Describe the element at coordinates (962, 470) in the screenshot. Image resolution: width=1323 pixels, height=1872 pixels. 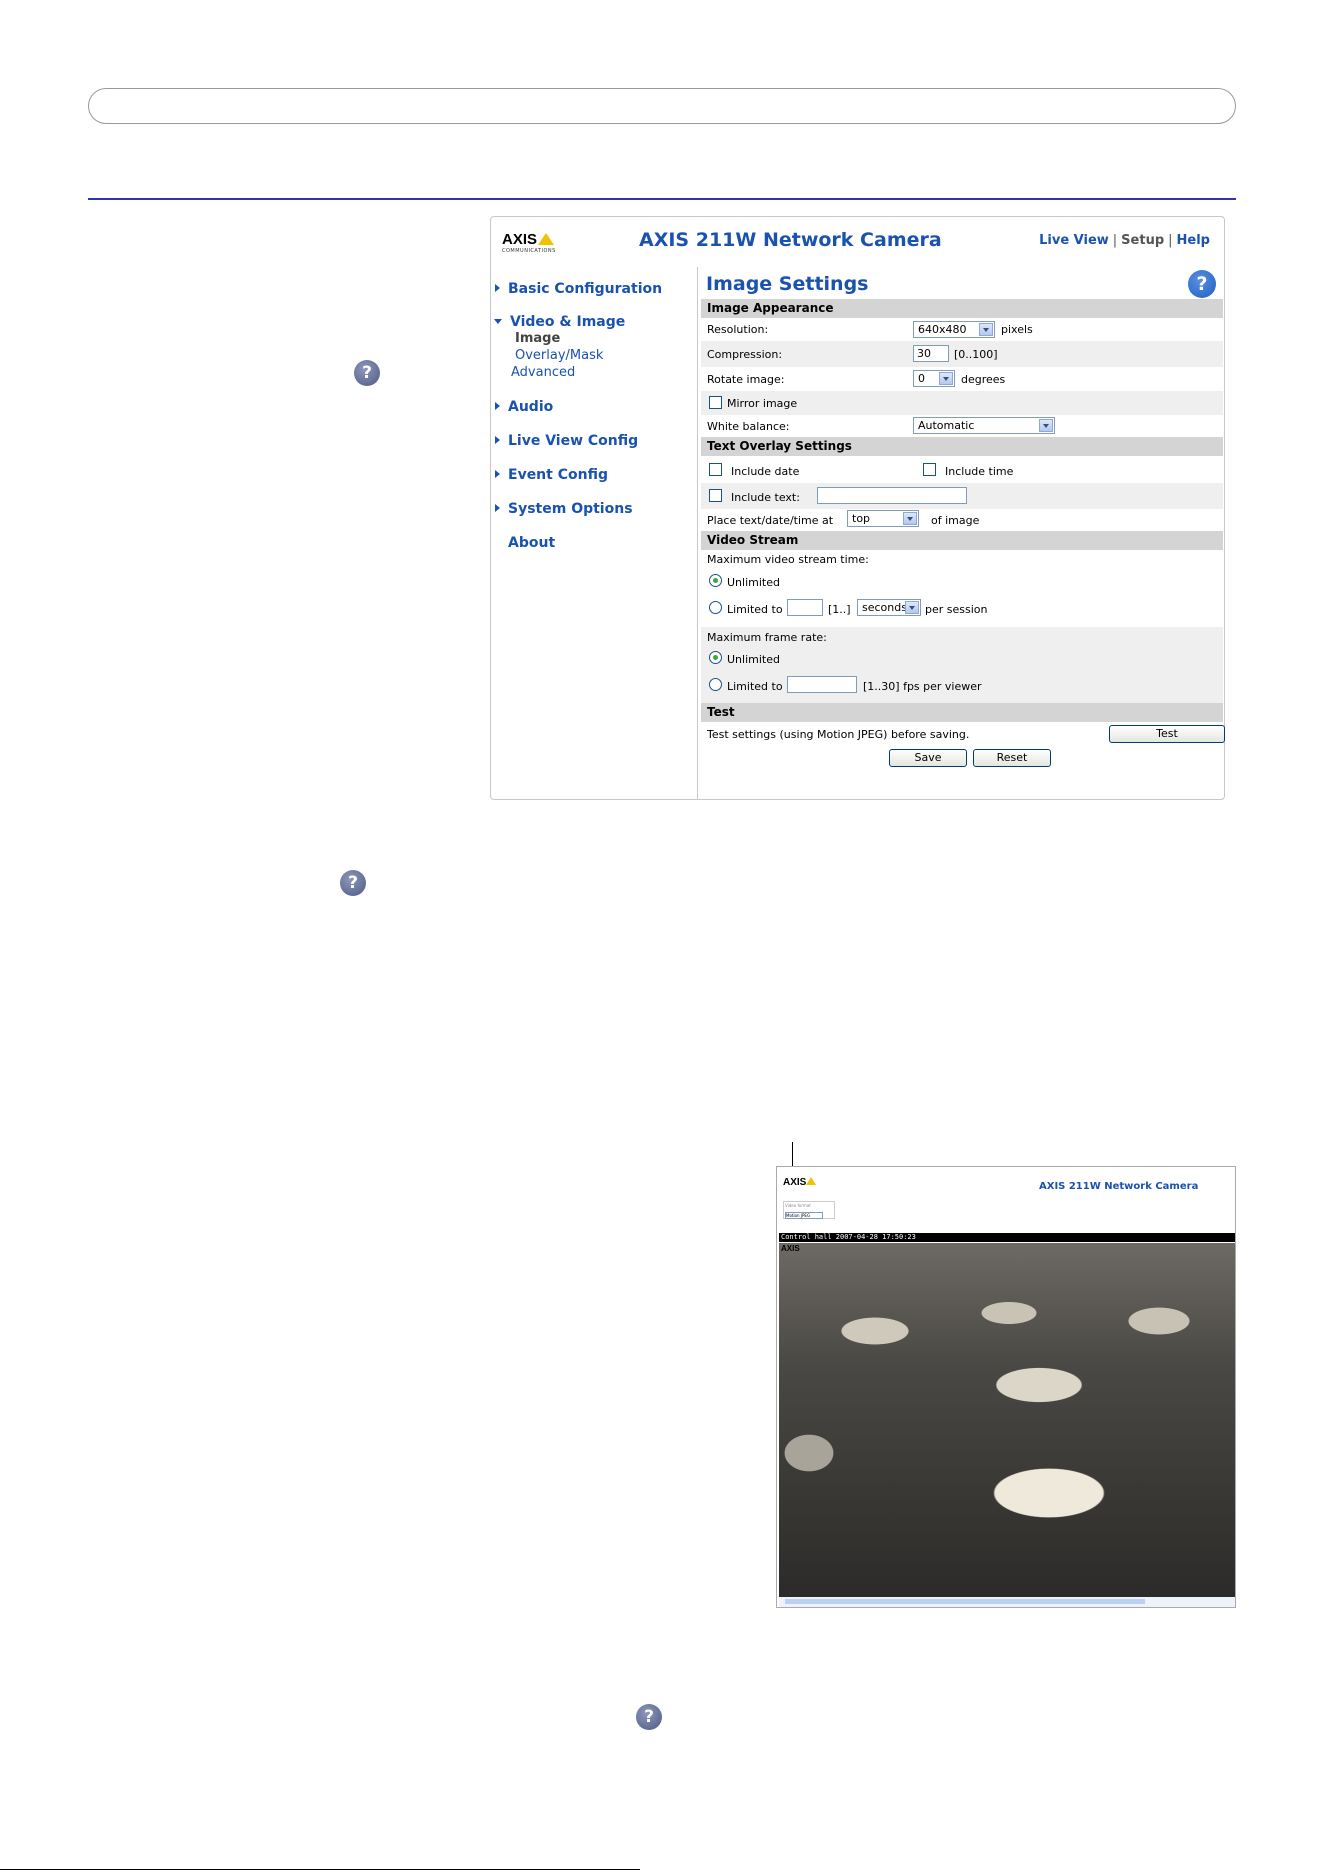
I see `include-date-time-row: Include date Include time` at that location.